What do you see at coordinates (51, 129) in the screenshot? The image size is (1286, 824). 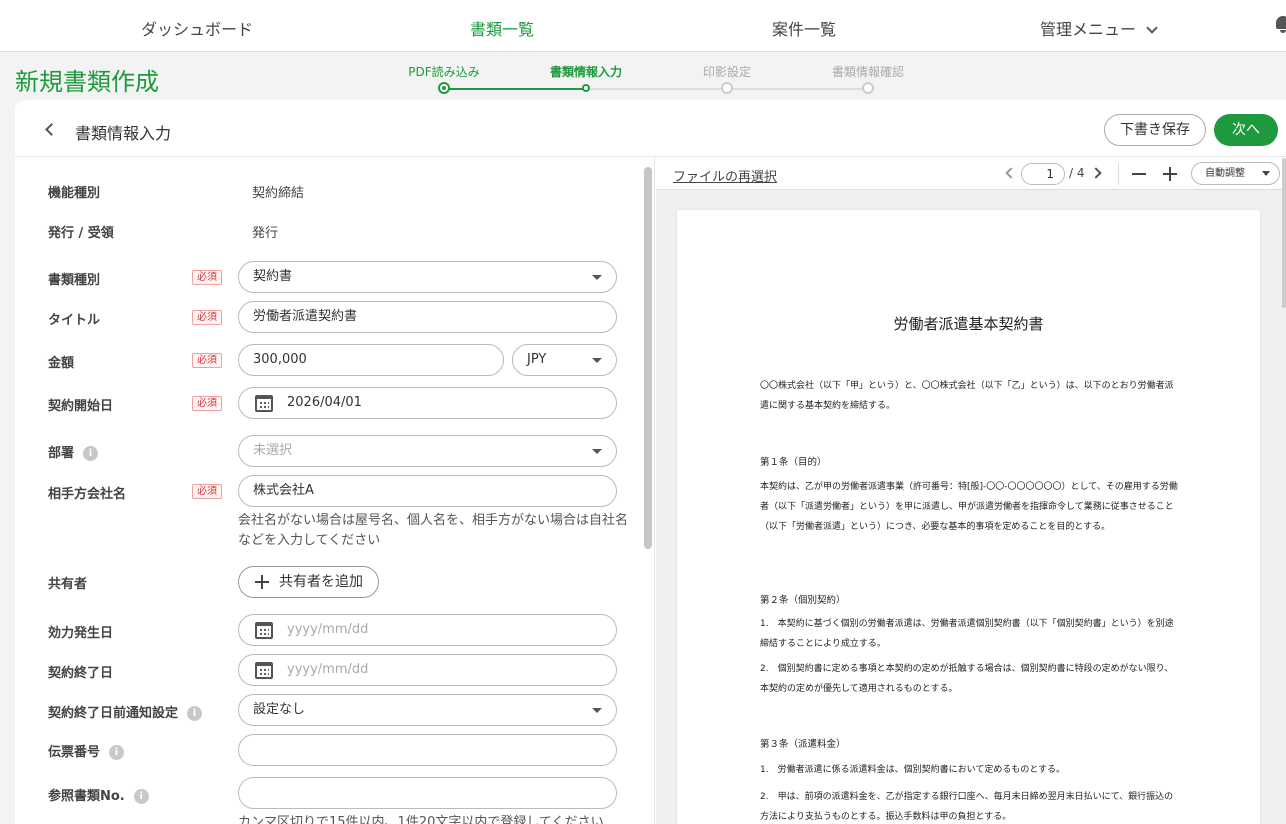 I see `back-icon` at bounding box center [51, 129].